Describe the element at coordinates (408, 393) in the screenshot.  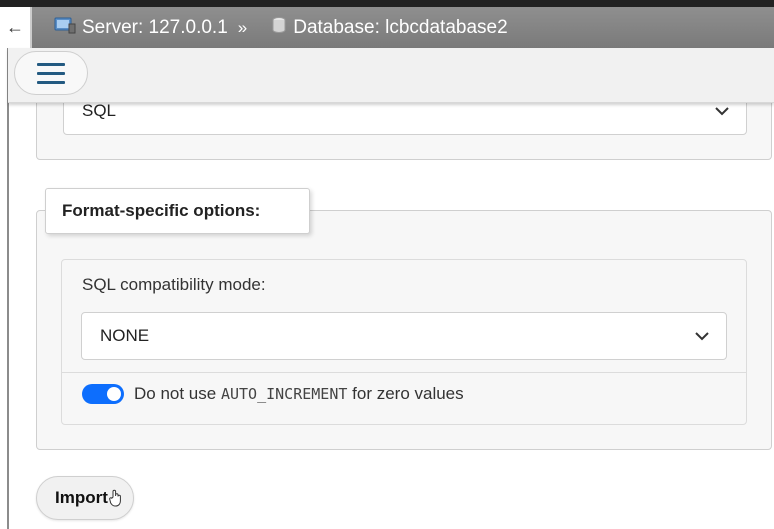
I see `toggle-text-after: for zero values` at that location.